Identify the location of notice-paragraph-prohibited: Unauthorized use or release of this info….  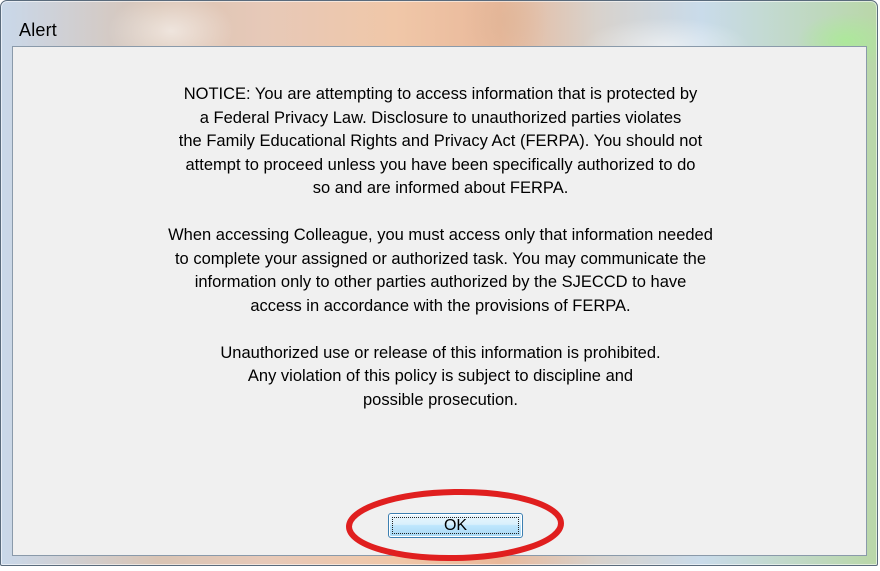
(440, 376).